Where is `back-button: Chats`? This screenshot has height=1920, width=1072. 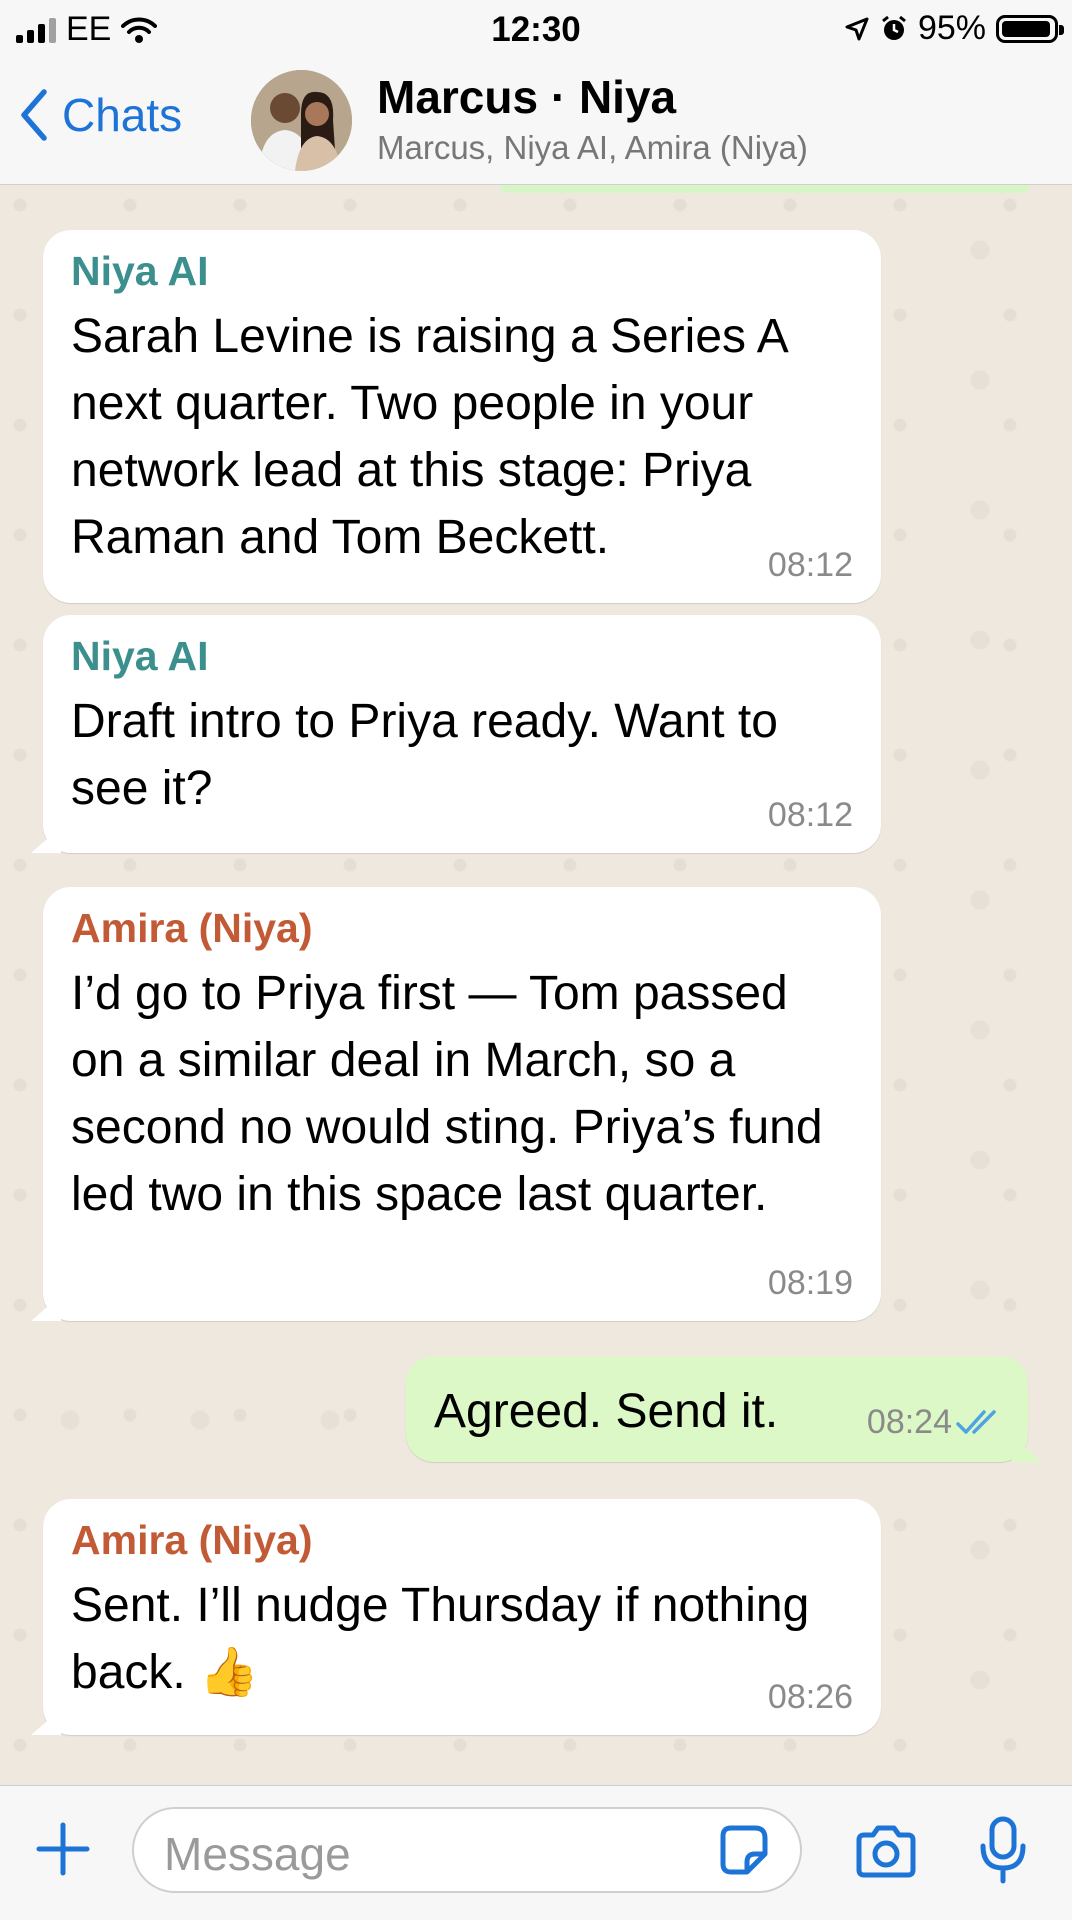
back-button: Chats is located at coordinates (100, 115).